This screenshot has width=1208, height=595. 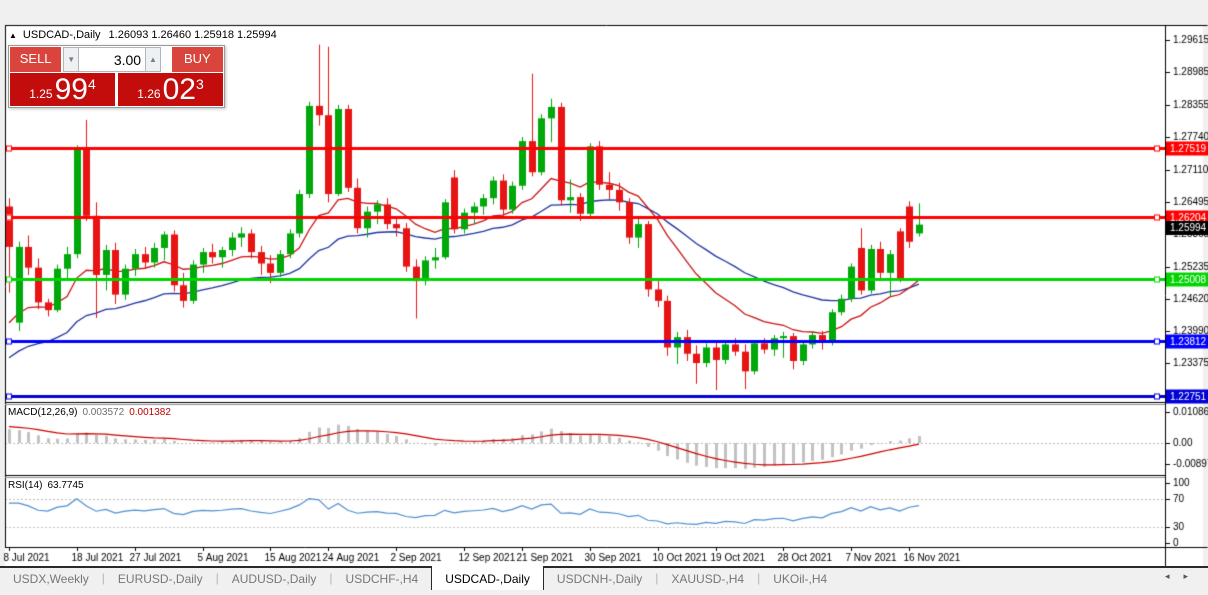 I want to click on sell-price-button: 1.25 99 4, so click(x=63, y=89).